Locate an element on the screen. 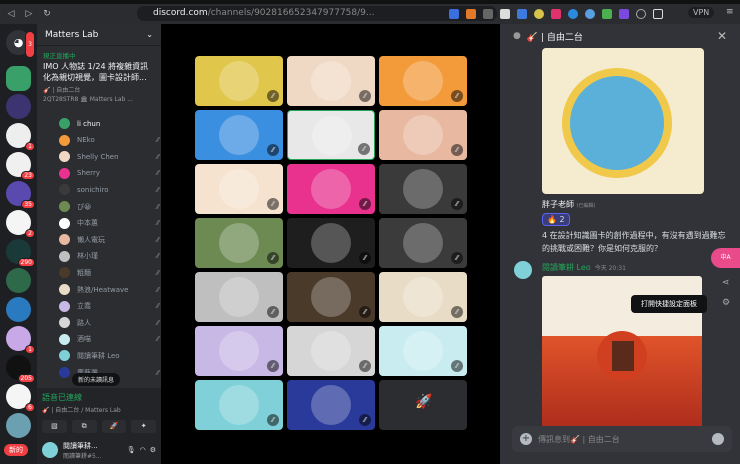 The width and height of the screenshot is (740, 464). badge: 35 is located at coordinates (28, 204).